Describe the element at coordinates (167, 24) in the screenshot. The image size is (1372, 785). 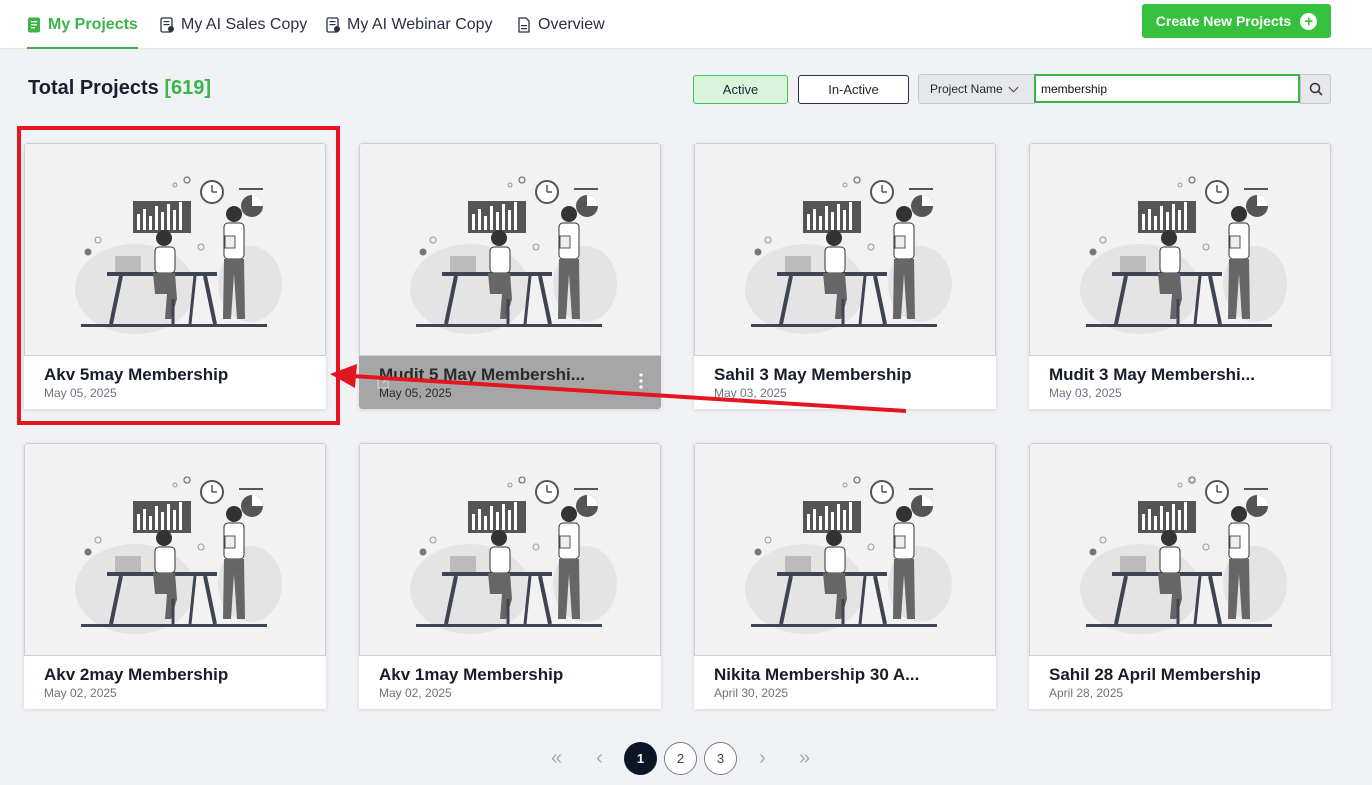
I see `sales-copy-icon` at that location.